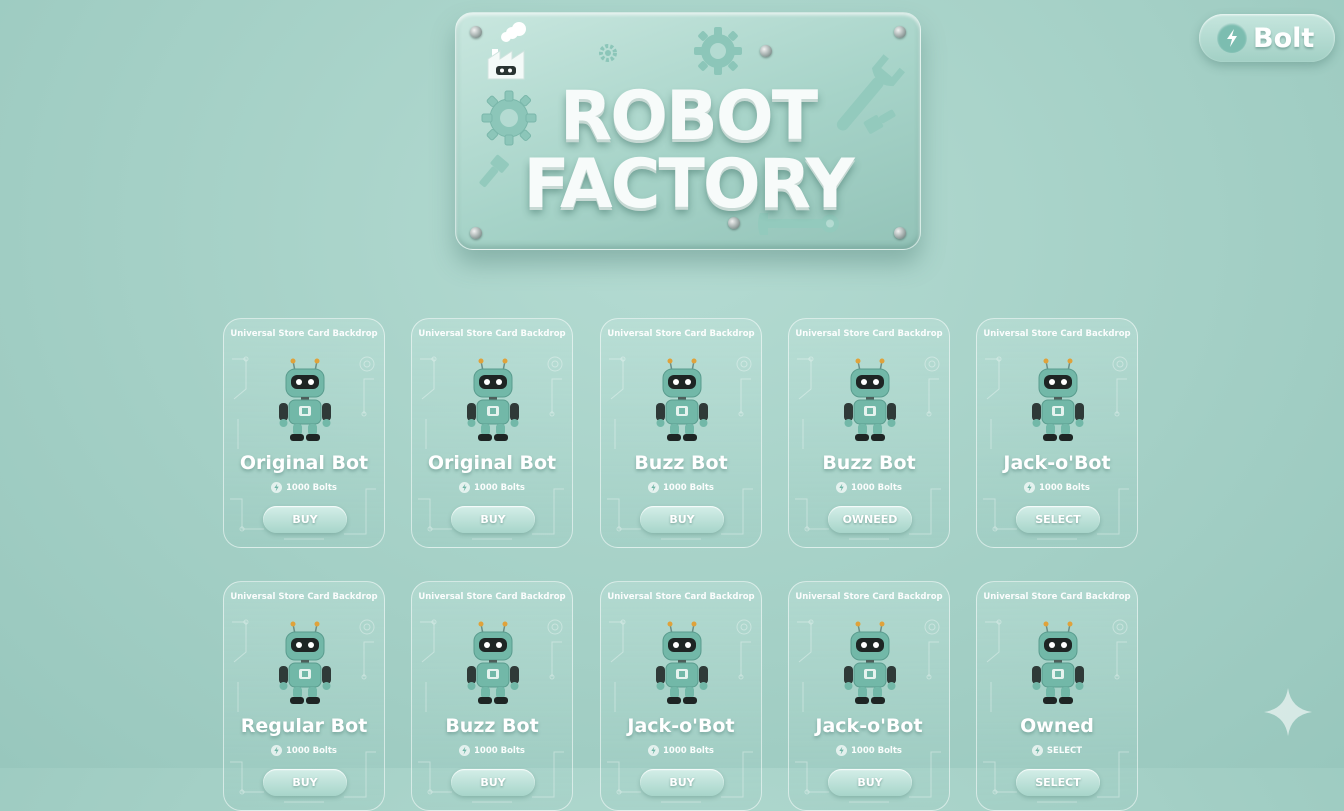 The height and width of the screenshot is (811, 1344). What do you see at coordinates (688, 184) in the screenshot?
I see `game-title-line2: FACTORY` at bounding box center [688, 184].